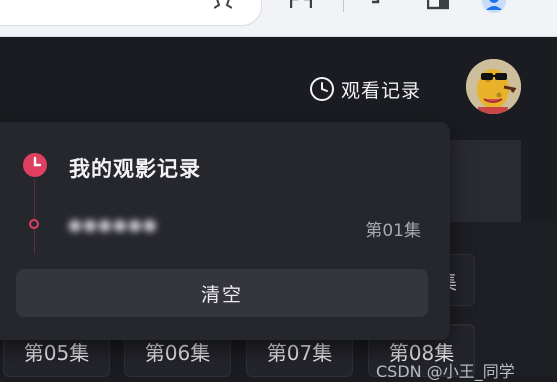 Image resolution: width=557 pixels, height=382 pixels. I want to click on episode-label: 第07集, so click(299, 352).